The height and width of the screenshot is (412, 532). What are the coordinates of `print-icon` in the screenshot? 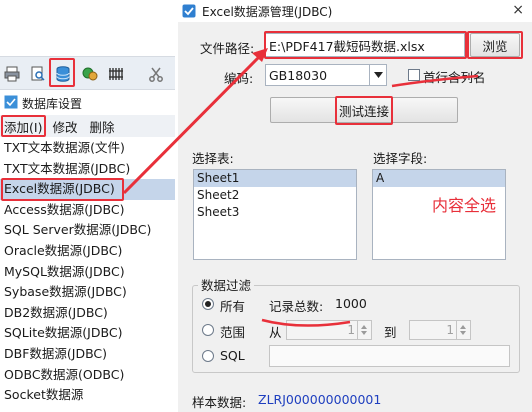 It's located at (12, 74).